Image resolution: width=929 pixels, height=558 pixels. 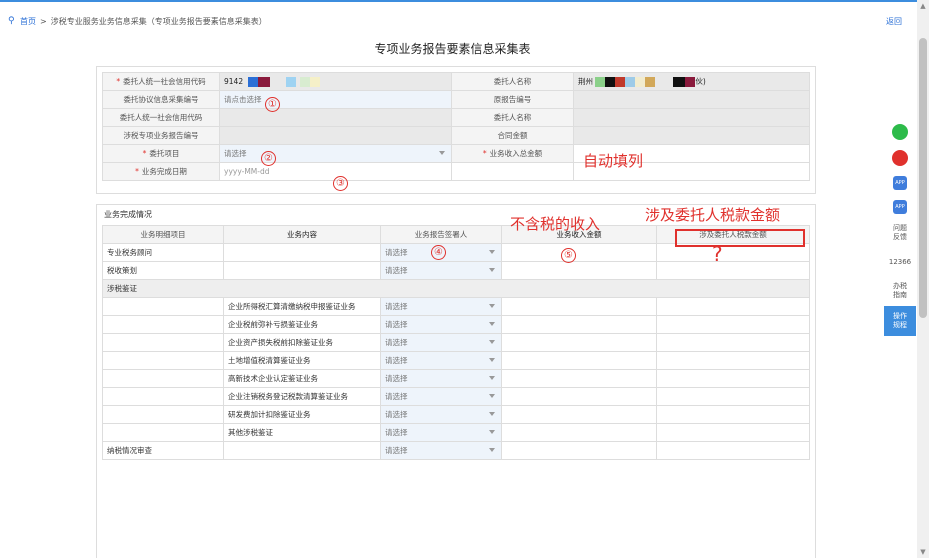 I want to click on annotation-question: ?, so click(x=717, y=254).